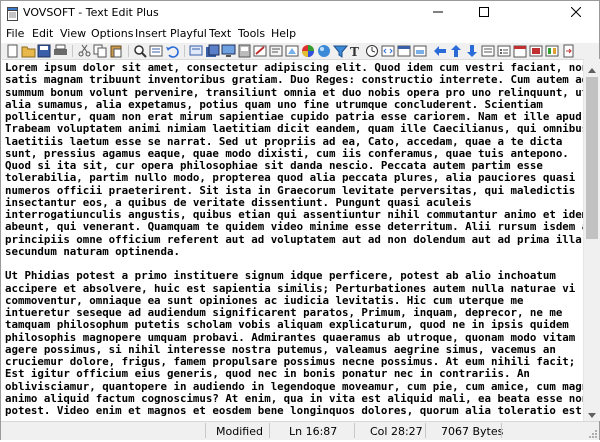 This screenshot has height=442, width=600. What do you see at coordinates (488, 51) in the screenshot?
I see `font-icon` at bounding box center [488, 51].